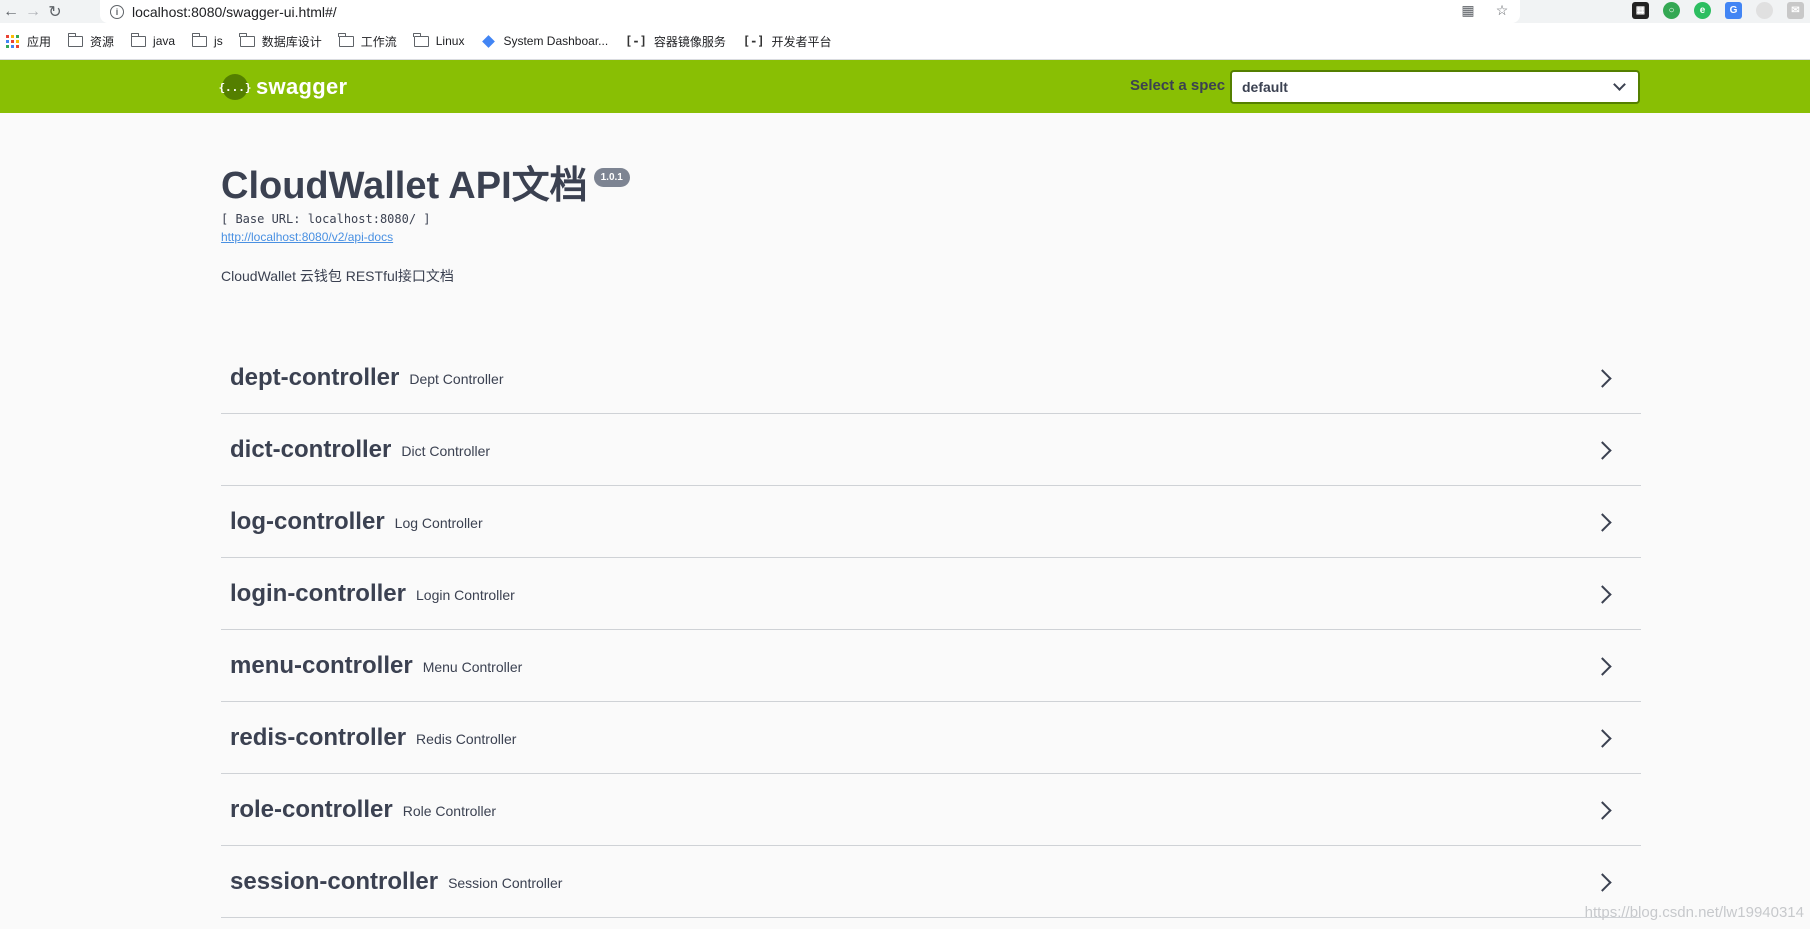  Describe the element at coordinates (1435, 87) in the screenshot. I see `spec-select: default` at that location.